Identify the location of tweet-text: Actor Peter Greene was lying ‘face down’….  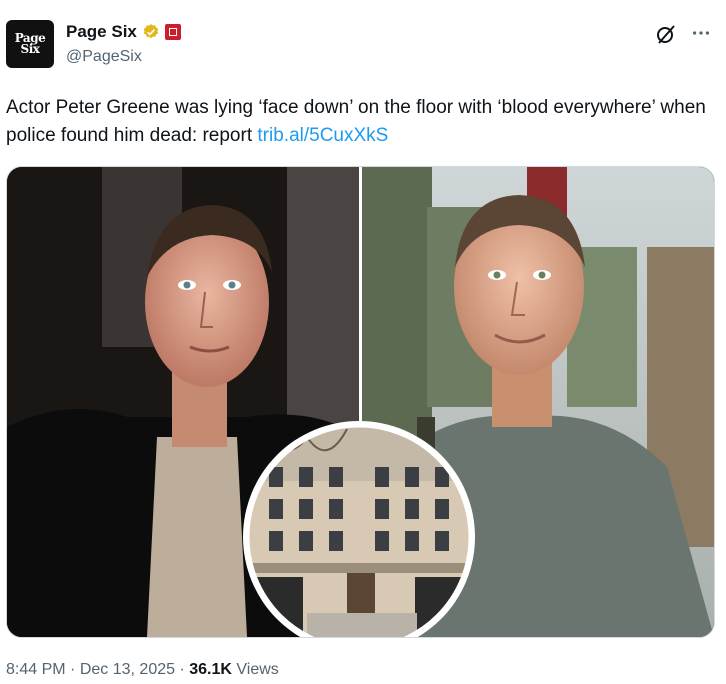
(356, 122).